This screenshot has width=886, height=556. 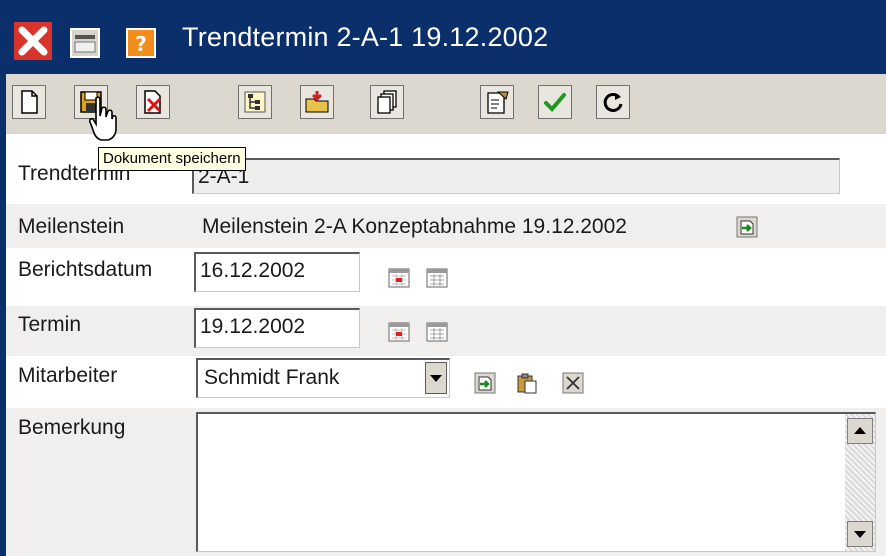 I want to click on tree-icon, so click(x=255, y=102).